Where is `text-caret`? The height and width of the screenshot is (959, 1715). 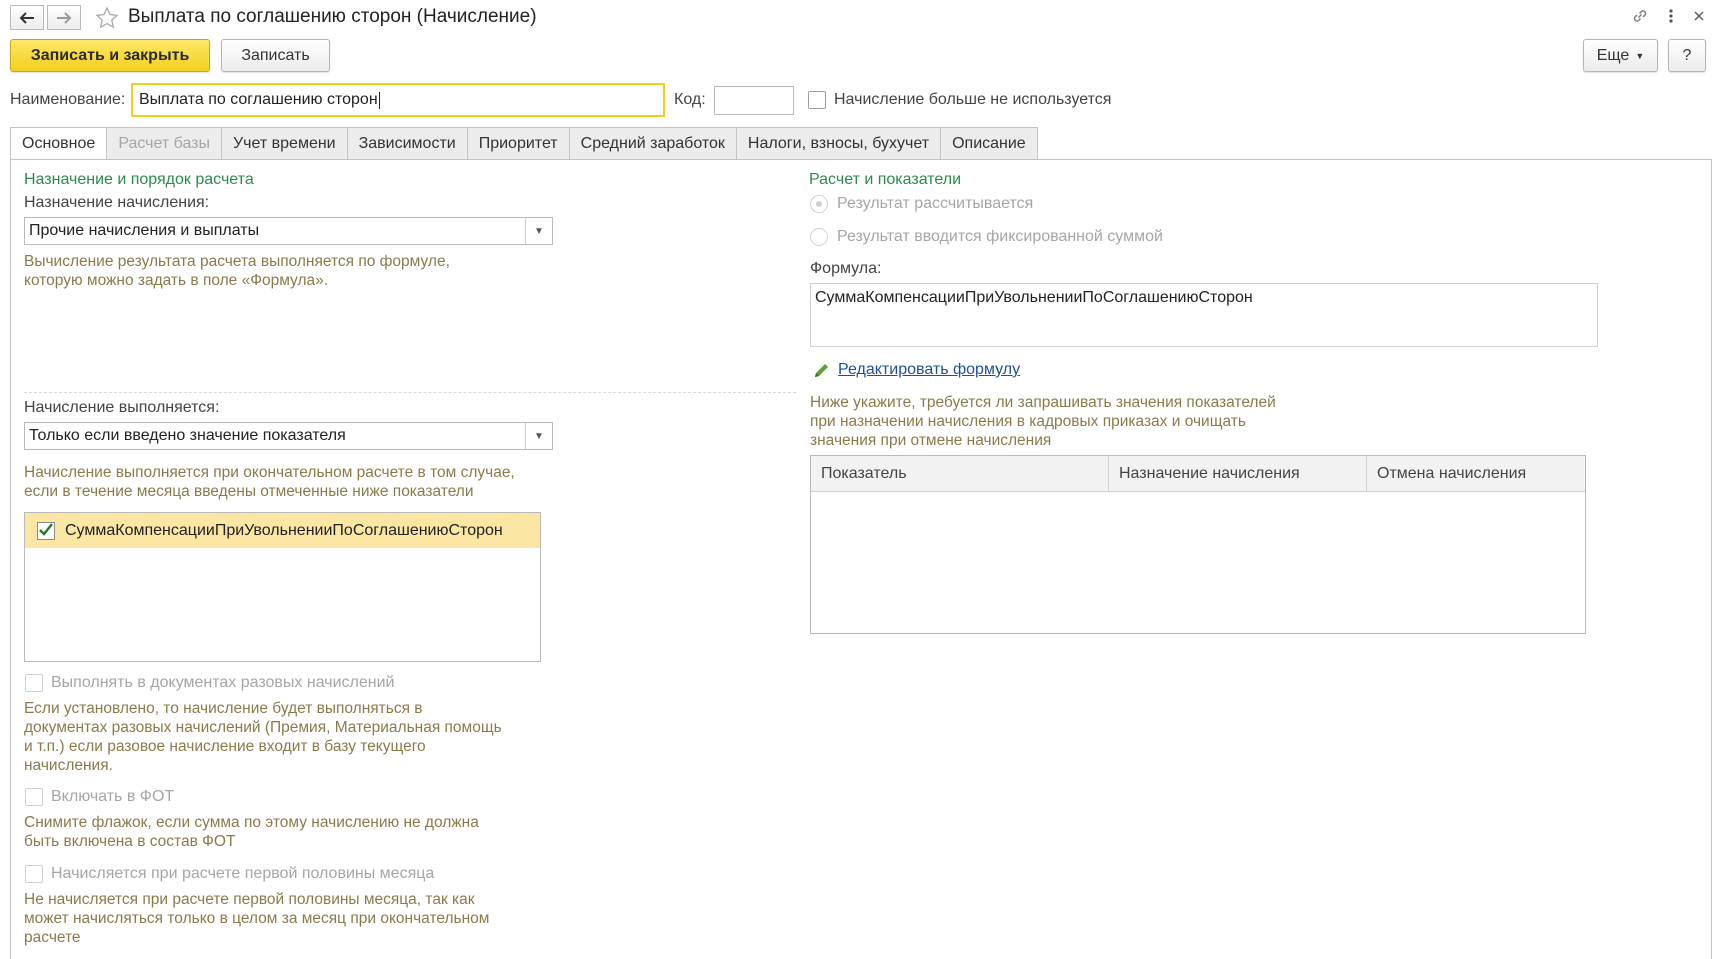
text-caret is located at coordinates (379, 100).